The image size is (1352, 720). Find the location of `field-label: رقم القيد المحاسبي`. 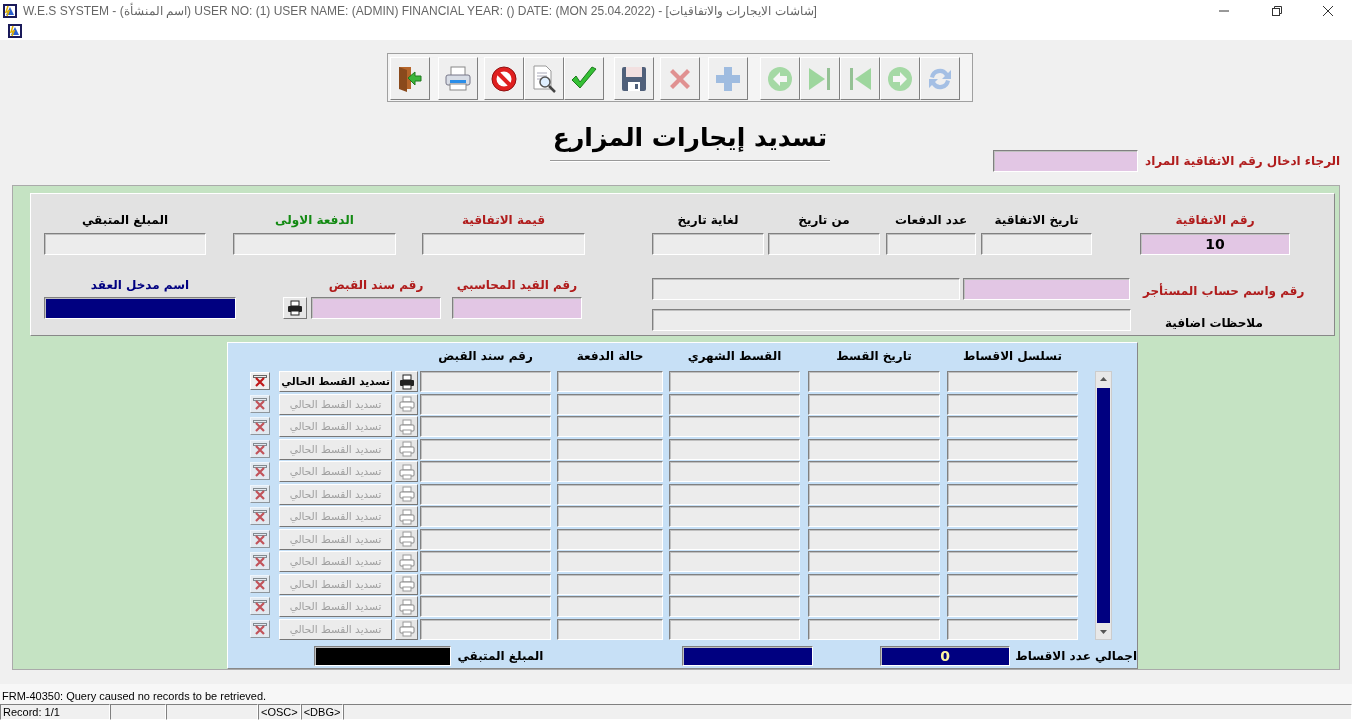

field-label: رقم القيد المحاسبي is located at coordinates (517, 285).